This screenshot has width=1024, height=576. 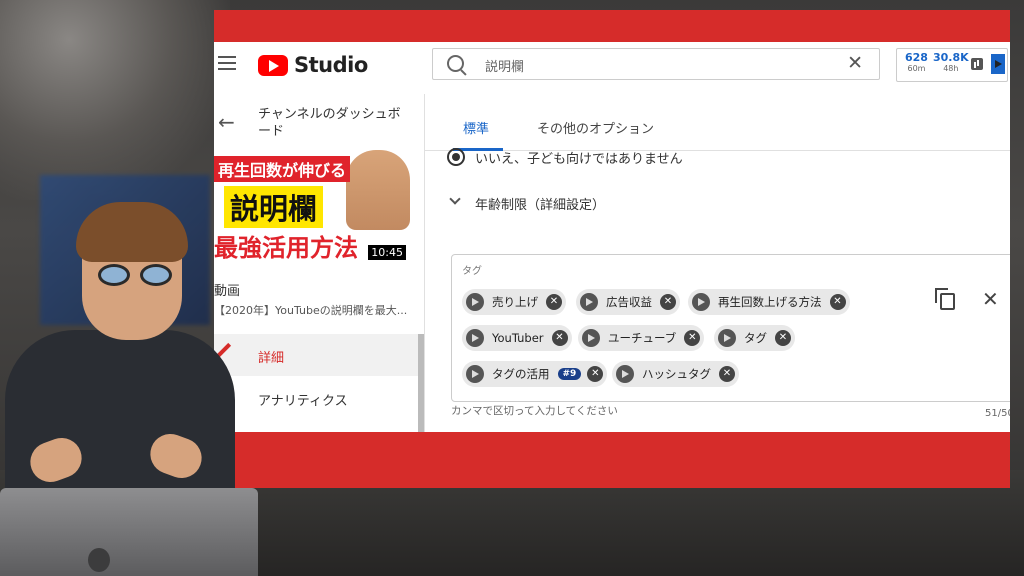 I want to click on realtime-stats: 628 60m 30.8K 48h, so click(x=952, y=65).